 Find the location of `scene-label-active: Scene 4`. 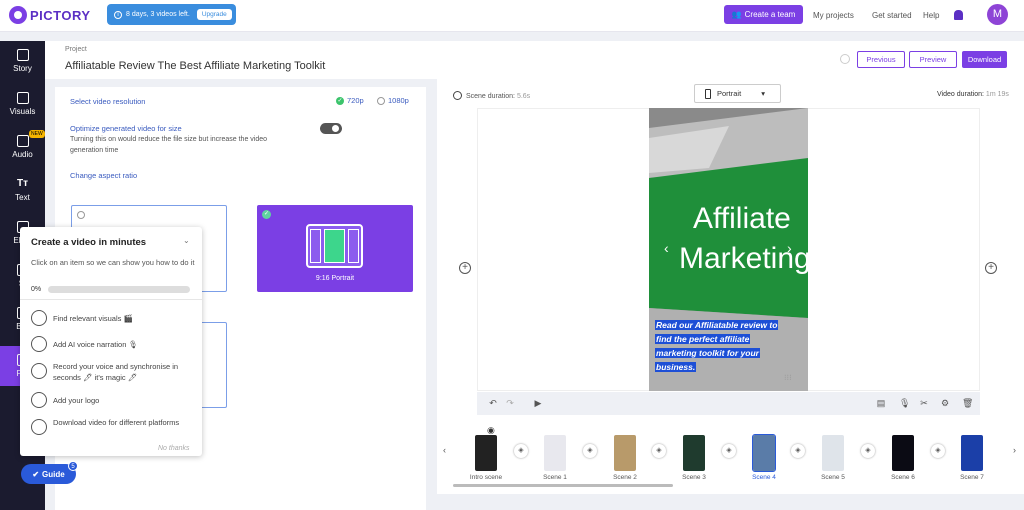

scene-label-active: Scene 4 is located at coordinates (764, 477).